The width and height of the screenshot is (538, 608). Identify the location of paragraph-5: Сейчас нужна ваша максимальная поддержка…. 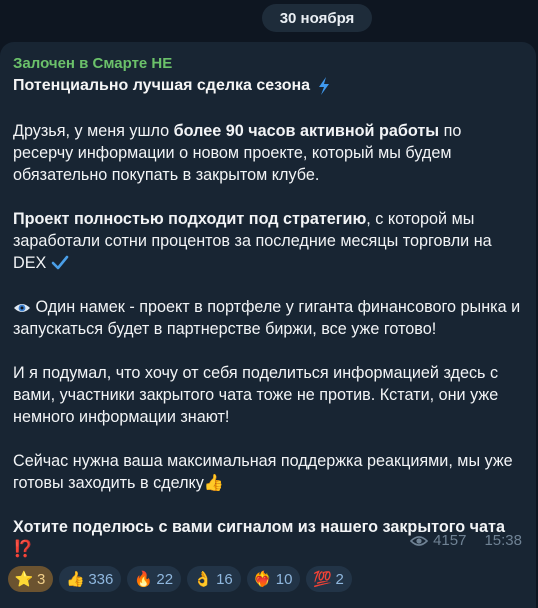
(269, 472).